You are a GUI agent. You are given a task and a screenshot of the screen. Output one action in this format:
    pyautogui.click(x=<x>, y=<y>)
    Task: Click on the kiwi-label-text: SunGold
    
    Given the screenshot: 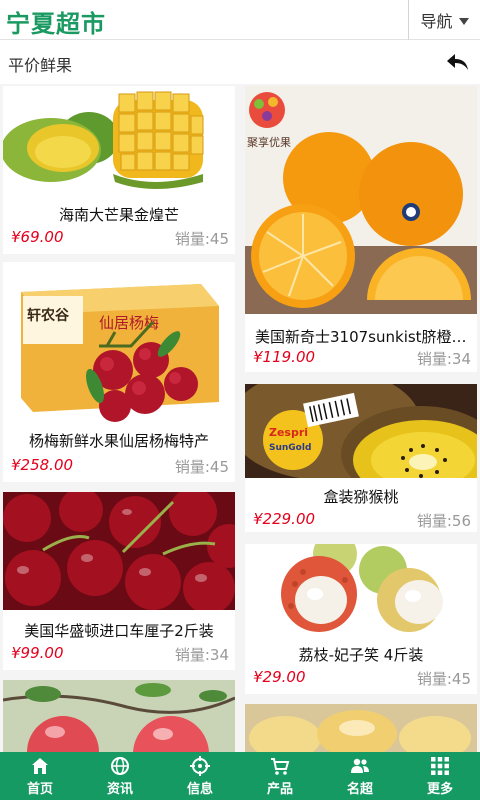 What is the action you would take?
    pyautogui.click(x=290, y=448)
    